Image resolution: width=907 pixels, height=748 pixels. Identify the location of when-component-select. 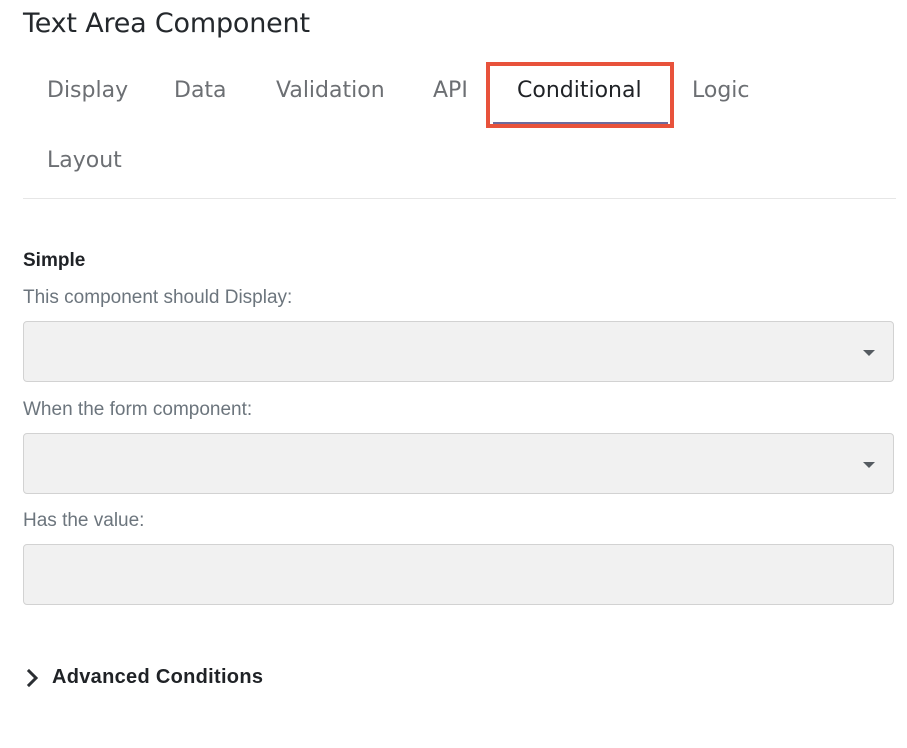
(458, 463).